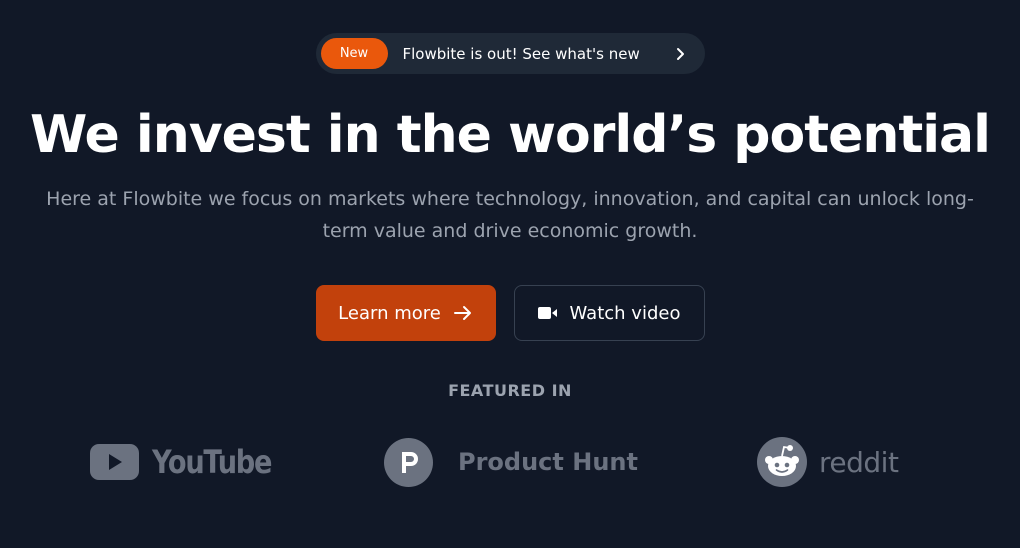 This screenshot has height=548, width=1020. I want to click on learn-more-label: Learn more, so click(389, 313).